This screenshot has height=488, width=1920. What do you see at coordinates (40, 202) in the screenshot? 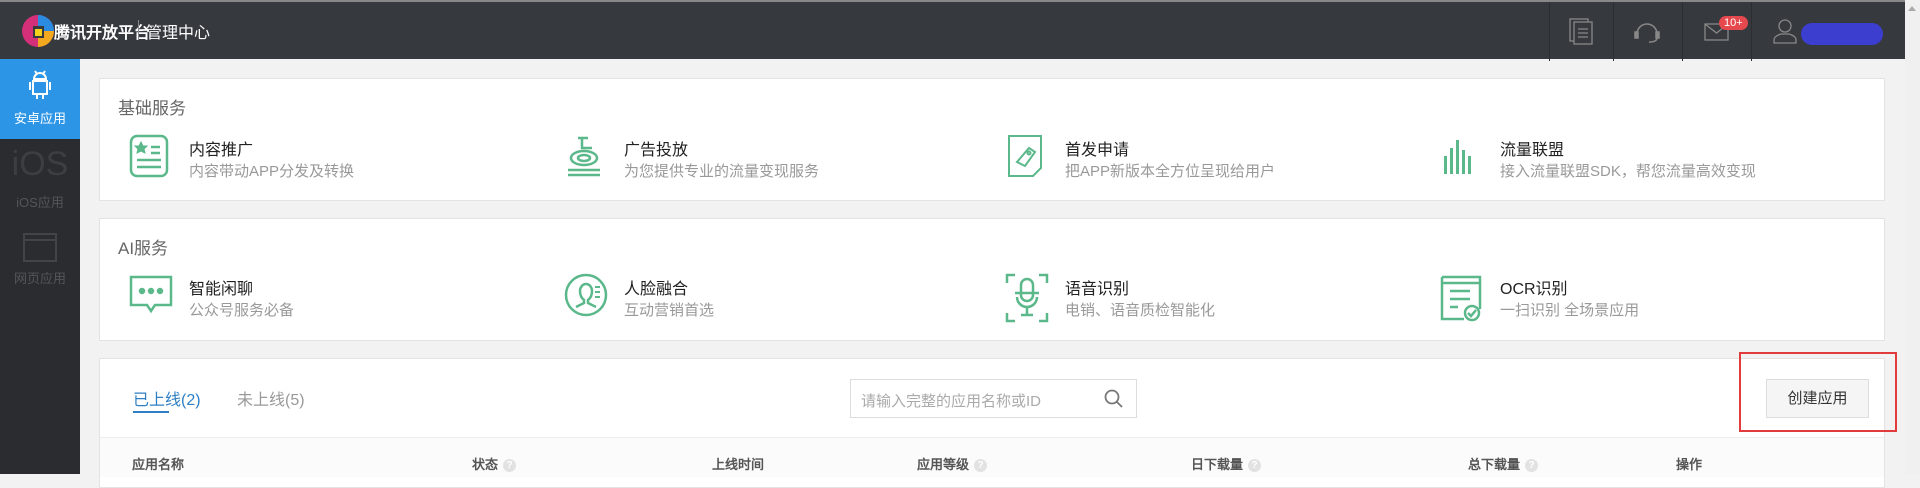
I see `sidebar-item-label: iOS应用` at bounding box center [40, 202].